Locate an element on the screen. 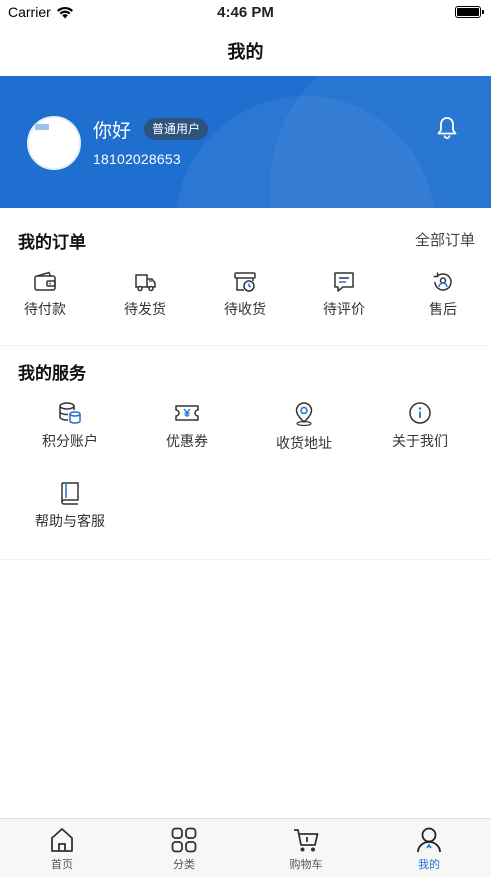 The width and height of the screenshot is (491, 877). service-item-label: 收货地址 is located at coordinates (304, 444).